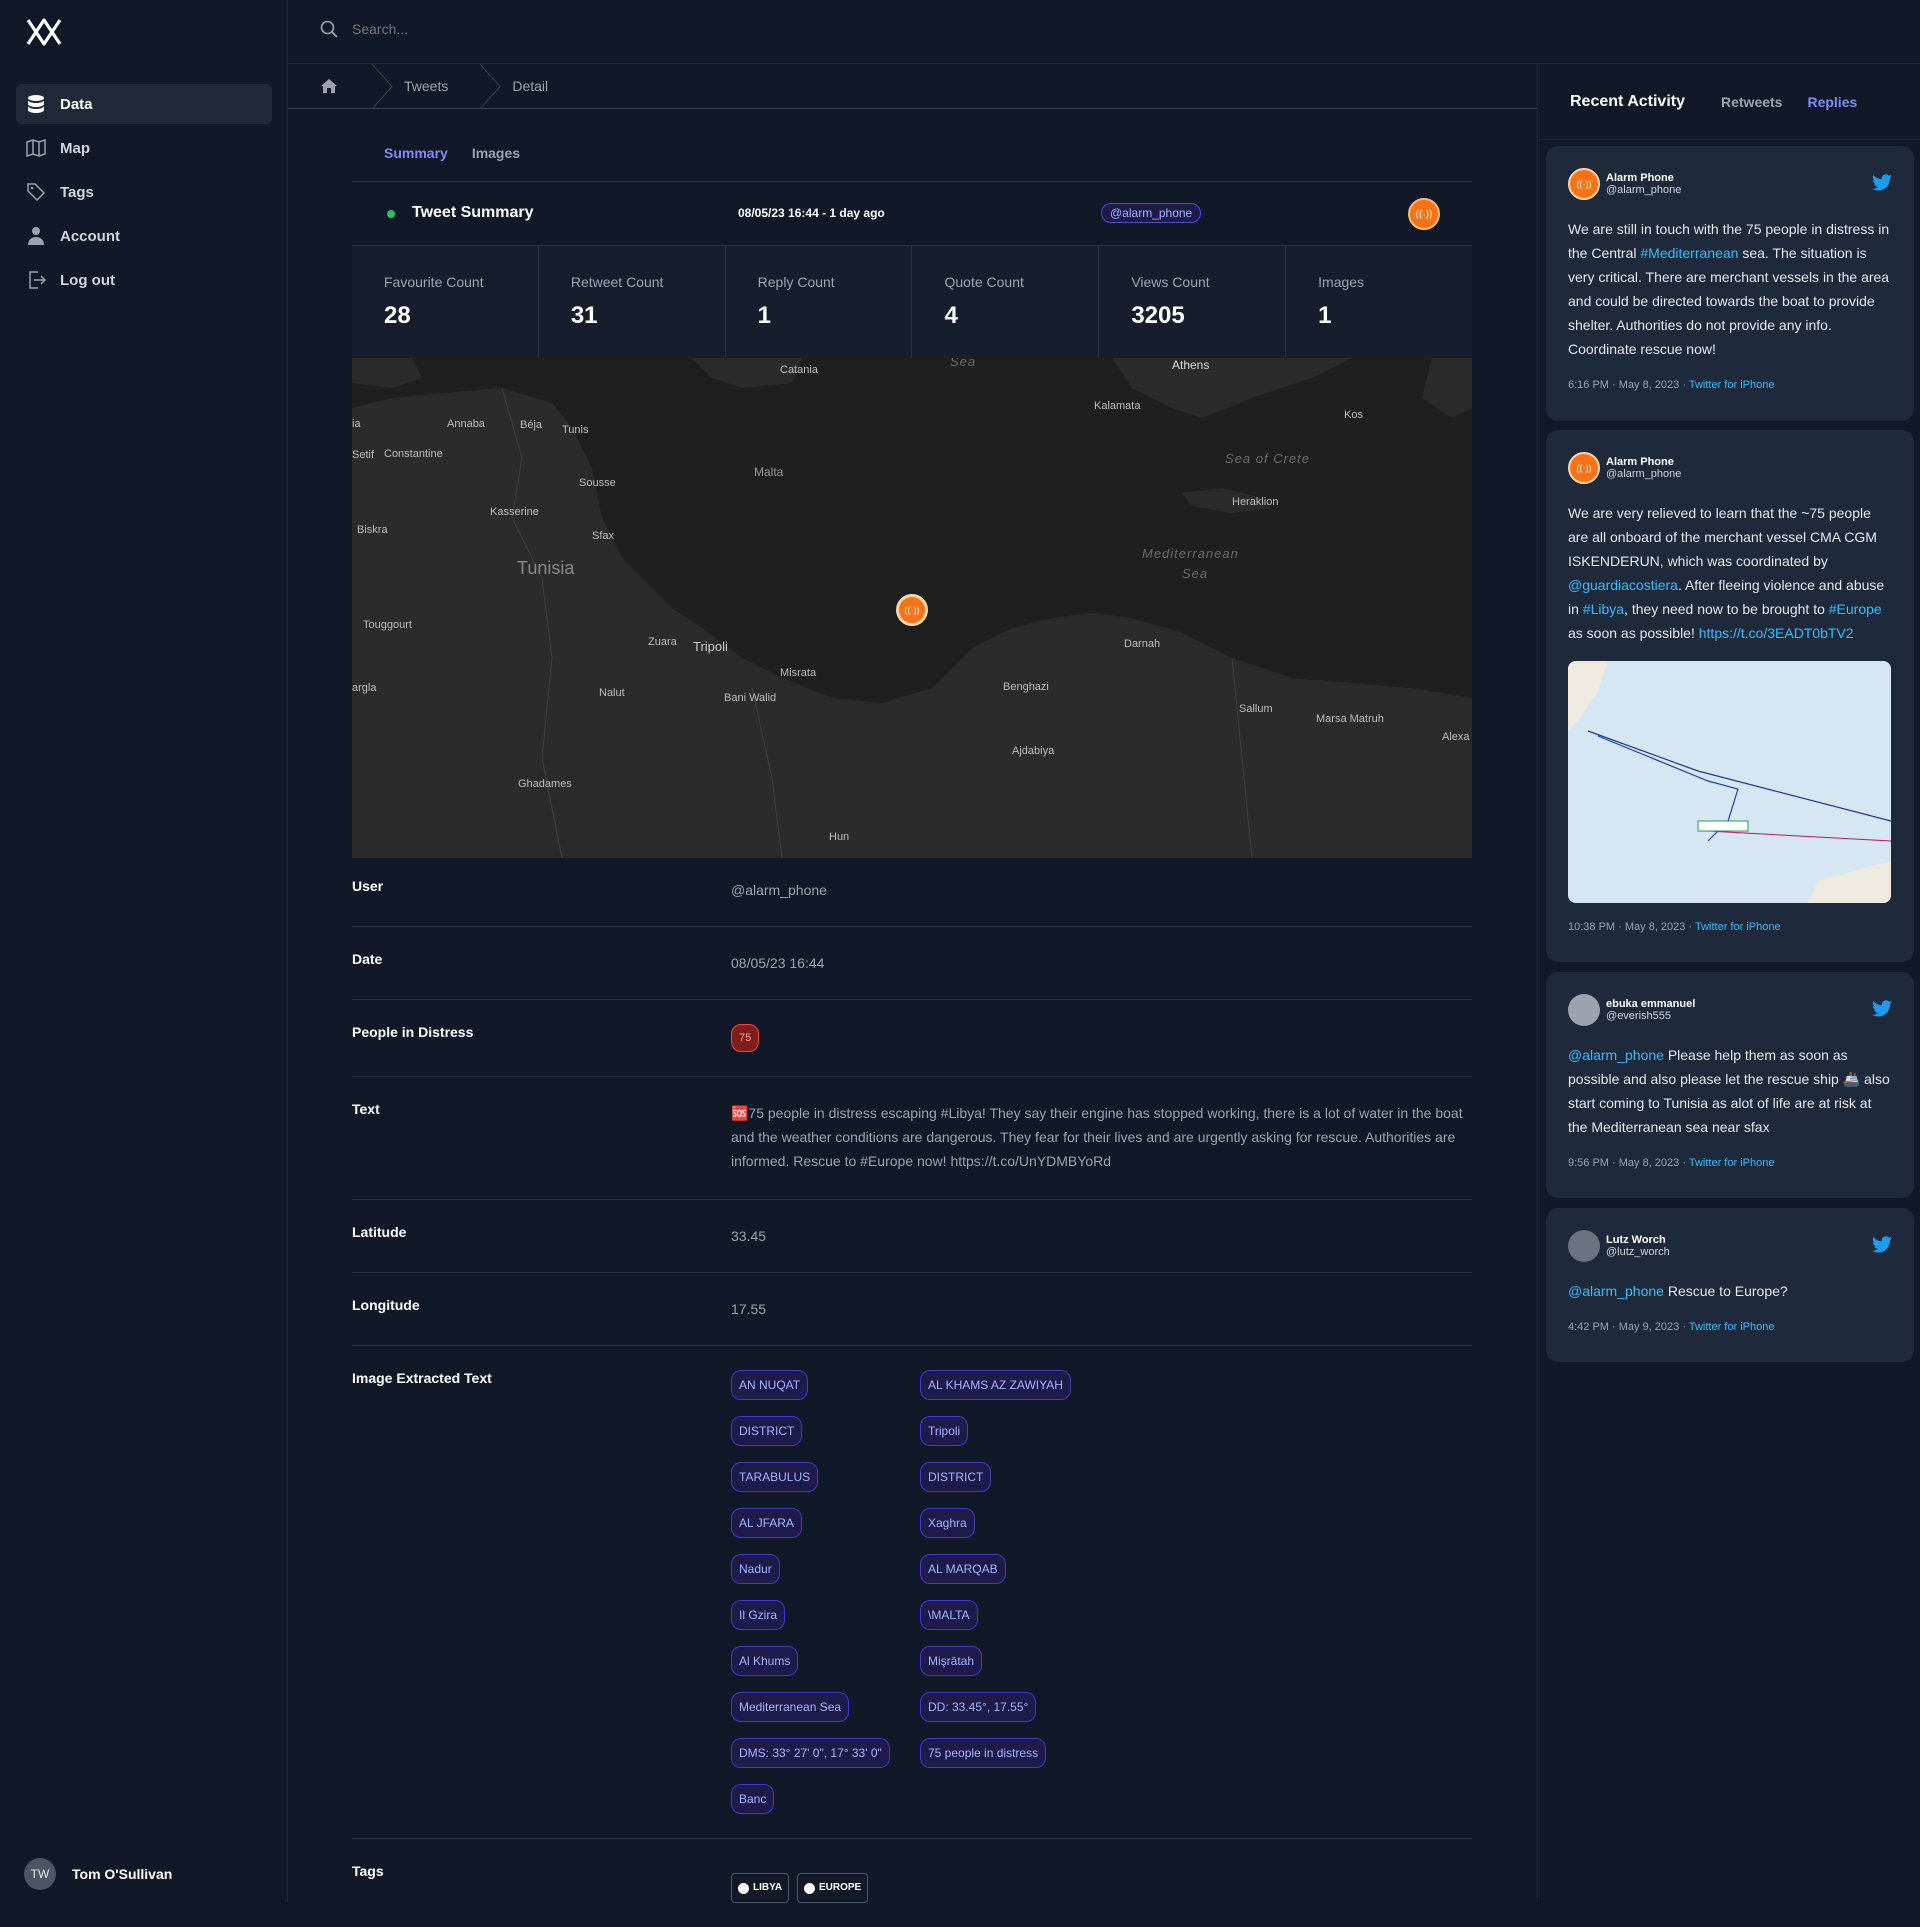  Describe the element at coordinates (397, 315) in the screenshot. I see `stat-value: 28` at that location.